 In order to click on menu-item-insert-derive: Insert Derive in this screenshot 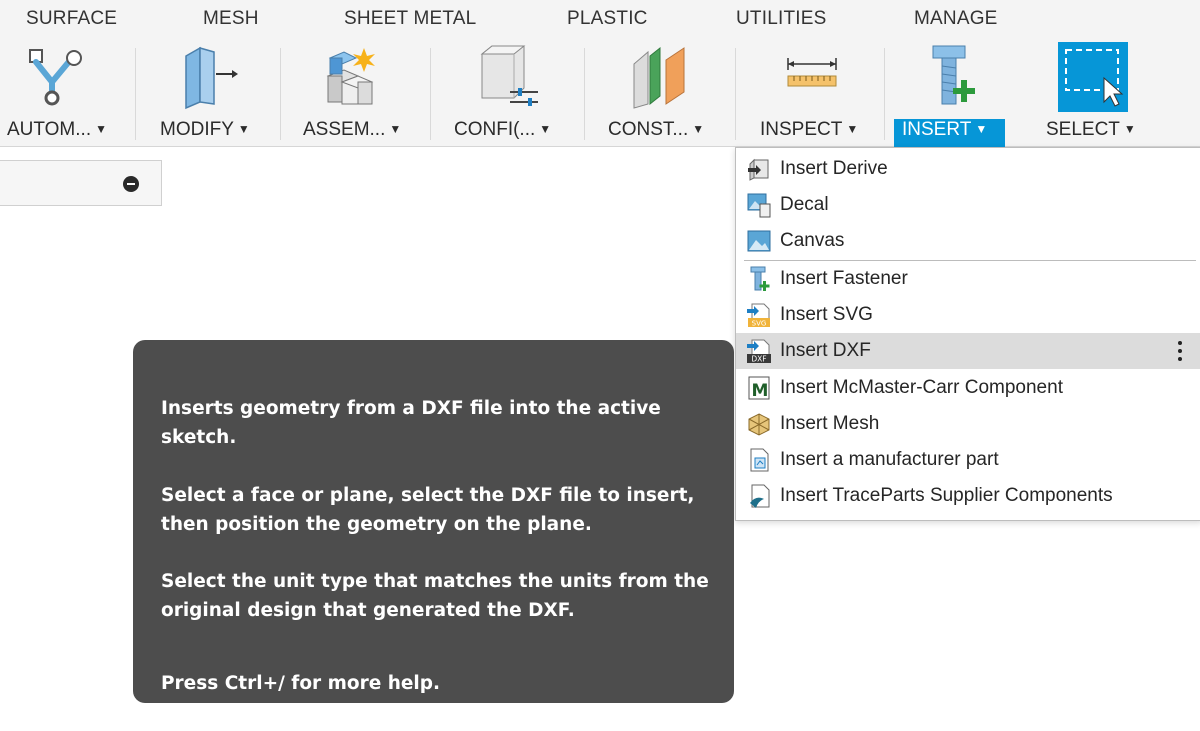, I will do `click(968, 169)`.